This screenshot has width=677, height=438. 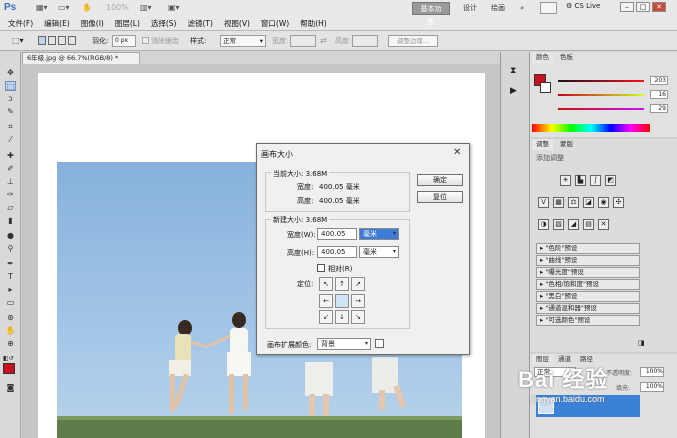 What do you see at coordinates (10, 73) in the screenshot?
I see `move-tool-icon: ✥` at bounding box center [10, 73].